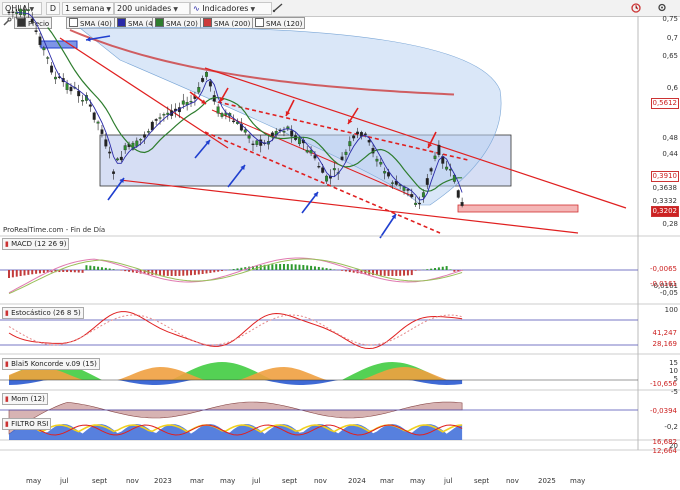  I want to click on macd-line, so click(235, 275).